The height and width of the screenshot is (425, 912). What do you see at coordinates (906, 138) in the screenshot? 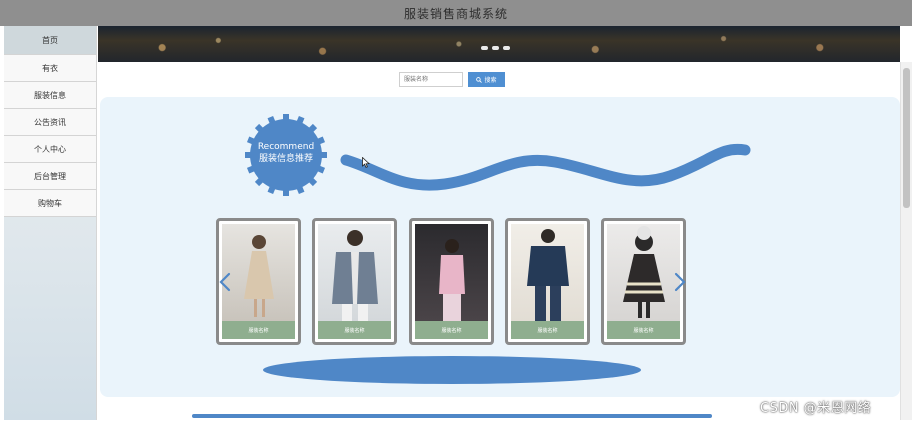
I see `scrollbar-thumb` at bounding box center [906, 138].